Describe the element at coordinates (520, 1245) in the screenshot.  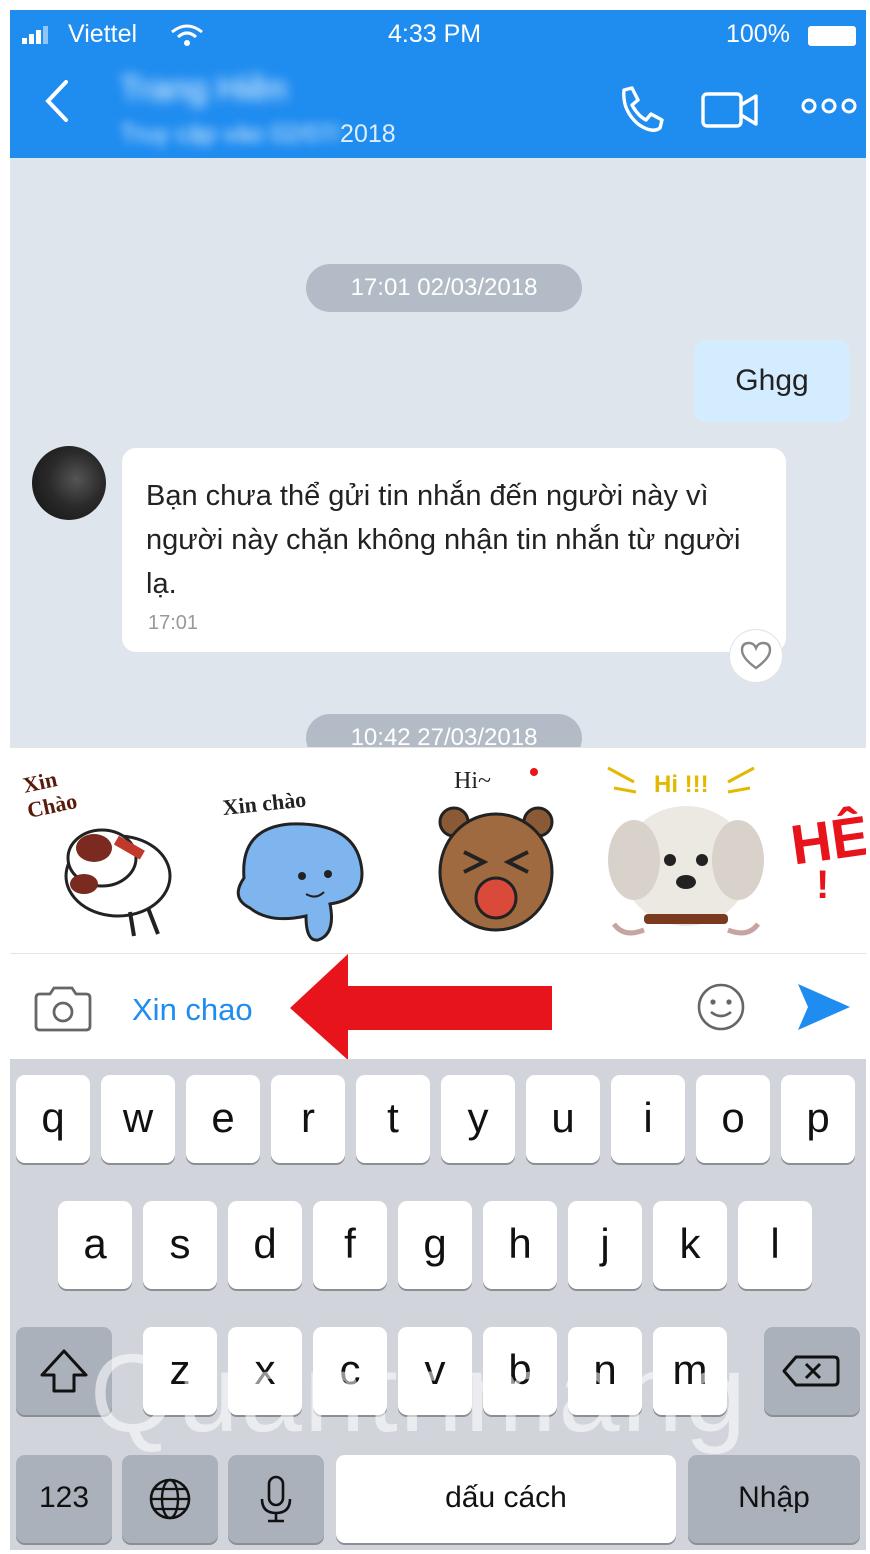
I see `key-h: h` at that location.